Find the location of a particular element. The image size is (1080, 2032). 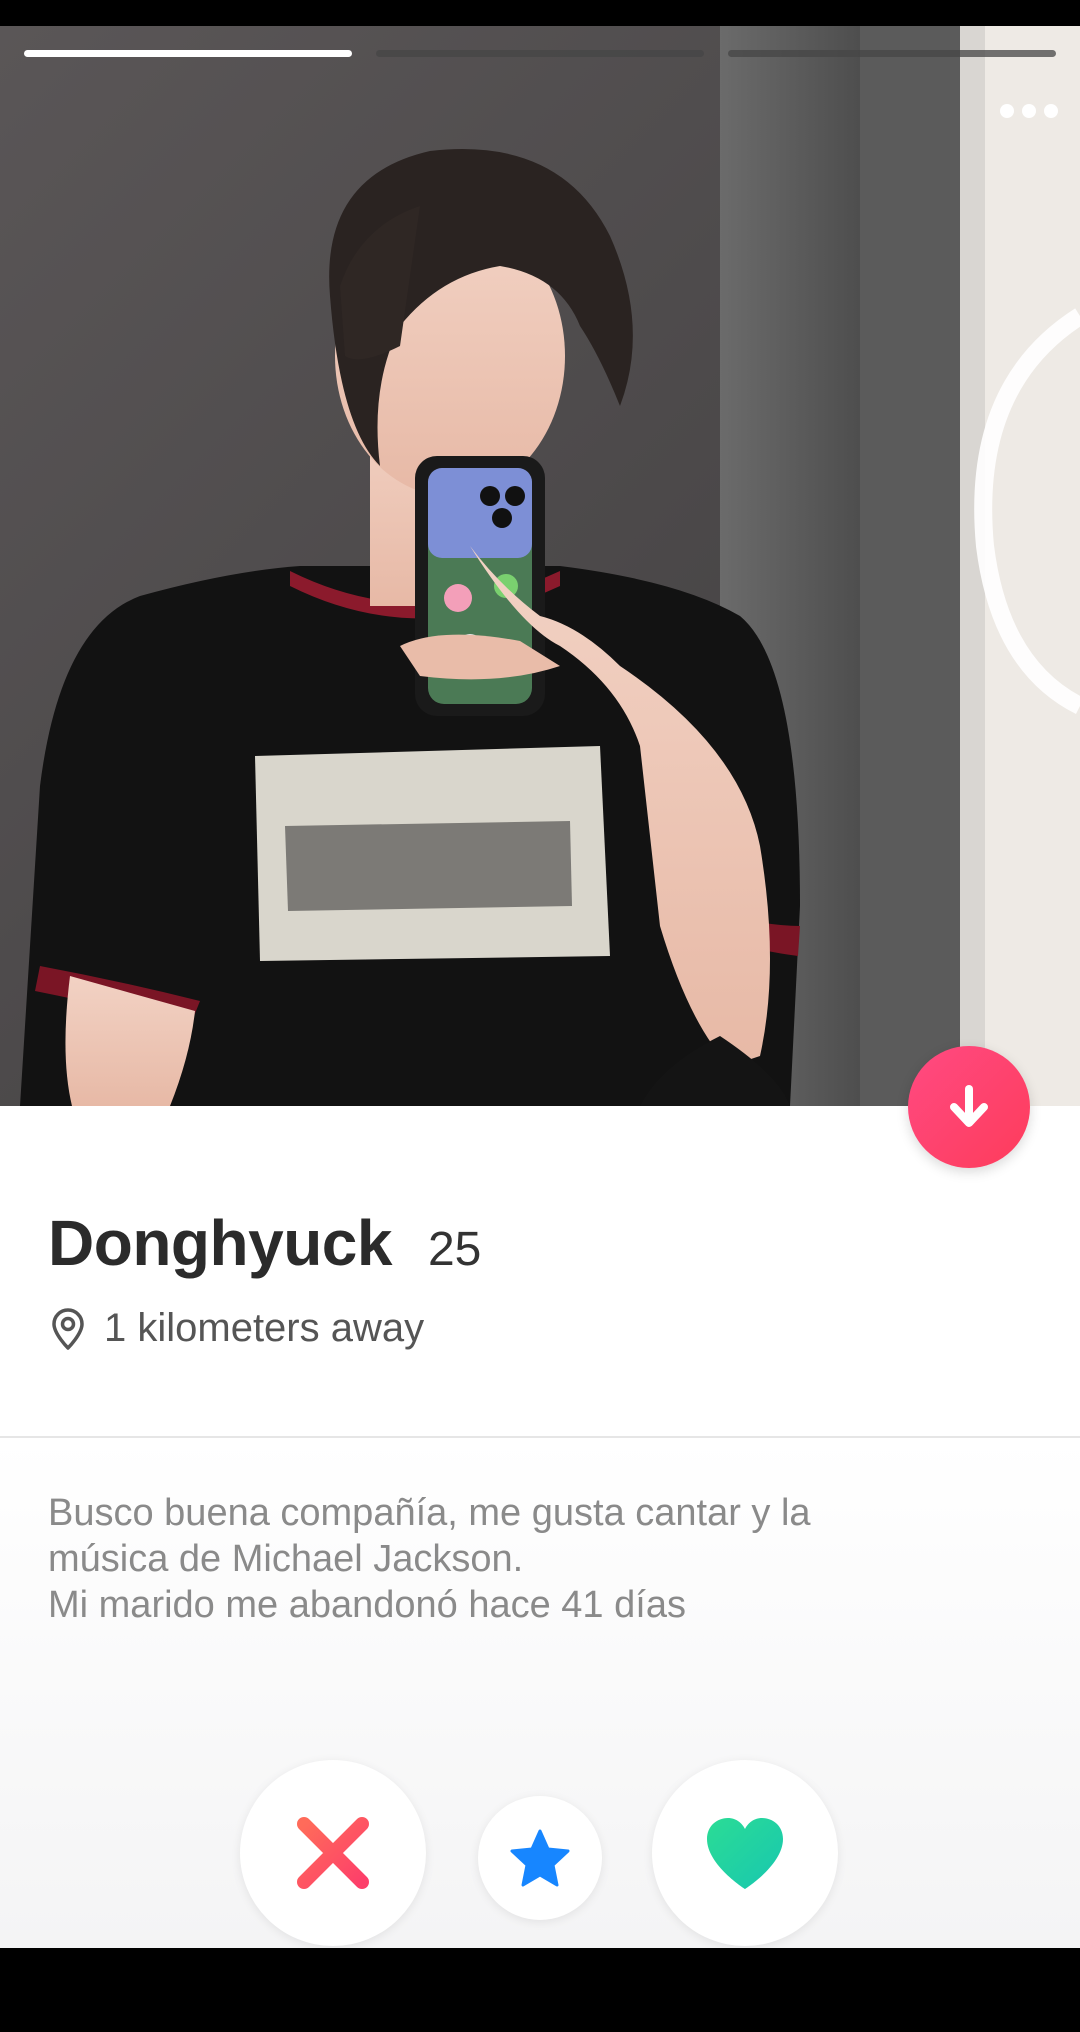

location-pin-icon is located at coordinates (68, 1328).